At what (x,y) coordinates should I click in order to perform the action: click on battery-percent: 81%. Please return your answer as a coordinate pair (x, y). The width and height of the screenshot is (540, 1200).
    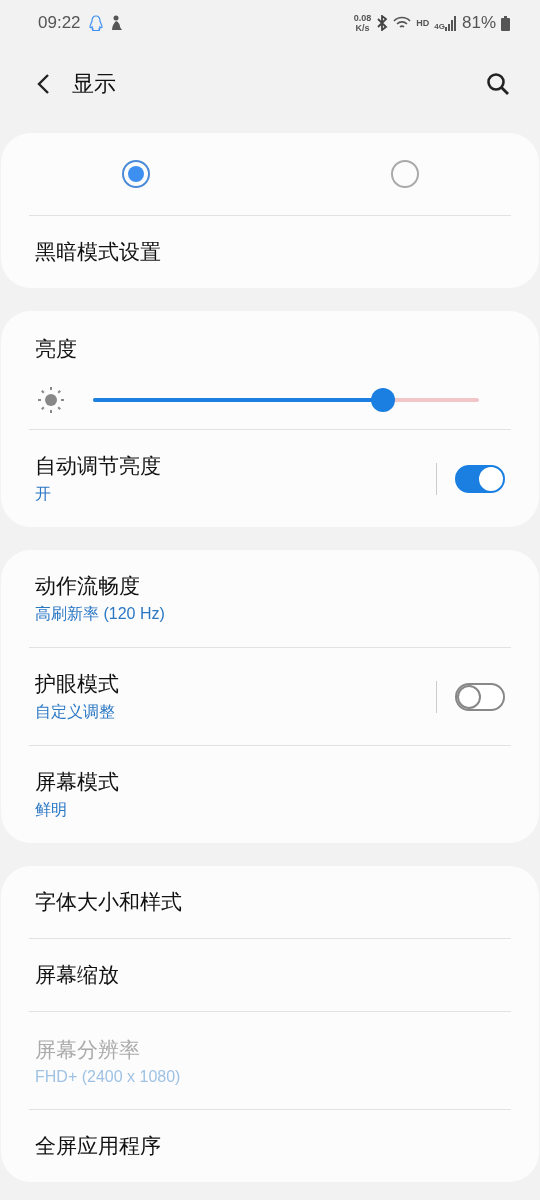
    Looking at the image, I should click on (478, 23).